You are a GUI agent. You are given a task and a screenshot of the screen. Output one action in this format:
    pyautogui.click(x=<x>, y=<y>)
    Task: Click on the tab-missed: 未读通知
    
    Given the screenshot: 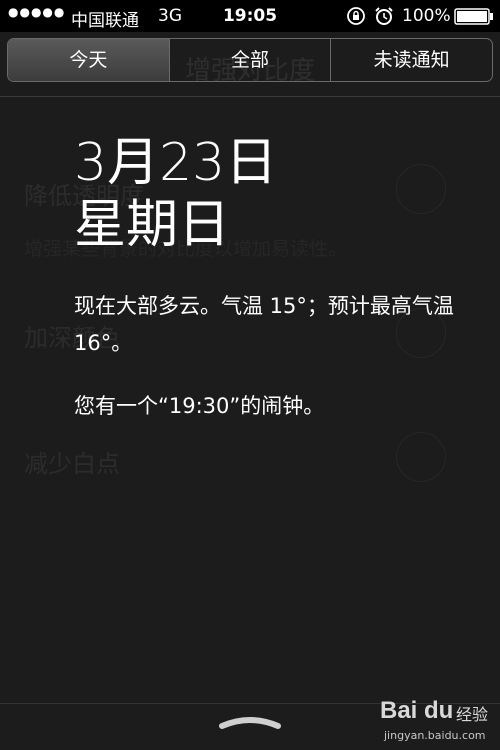 What is the action you would take?
    pyautogui.click(x=411, y=60)
    